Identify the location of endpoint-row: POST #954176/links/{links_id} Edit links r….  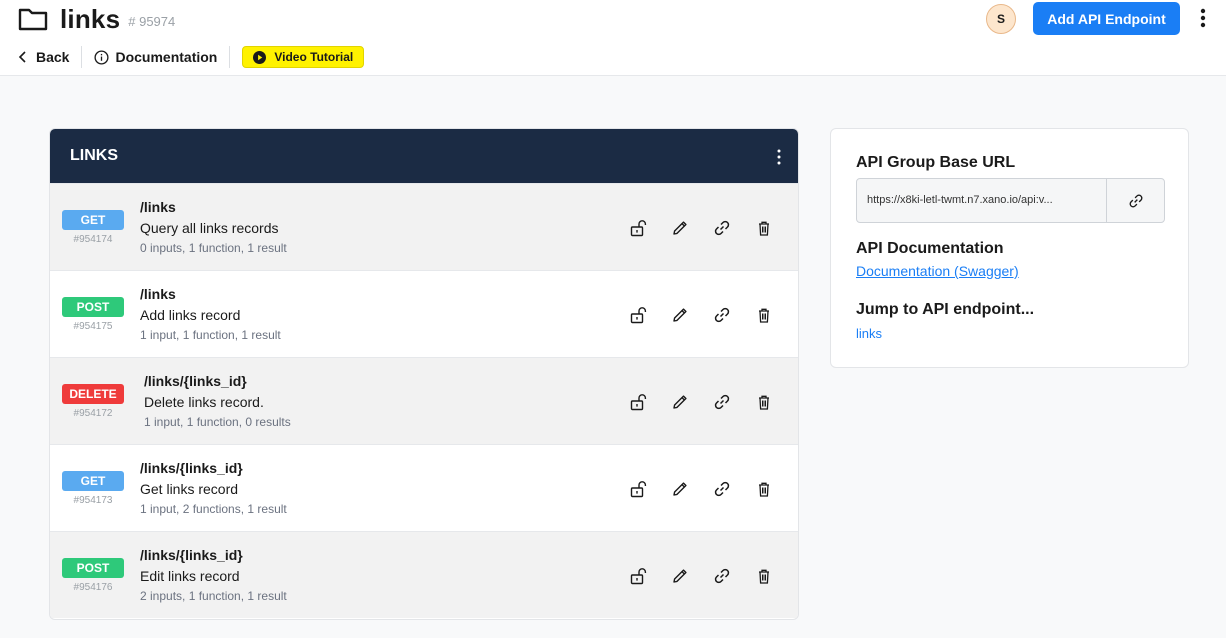
(424, 574).